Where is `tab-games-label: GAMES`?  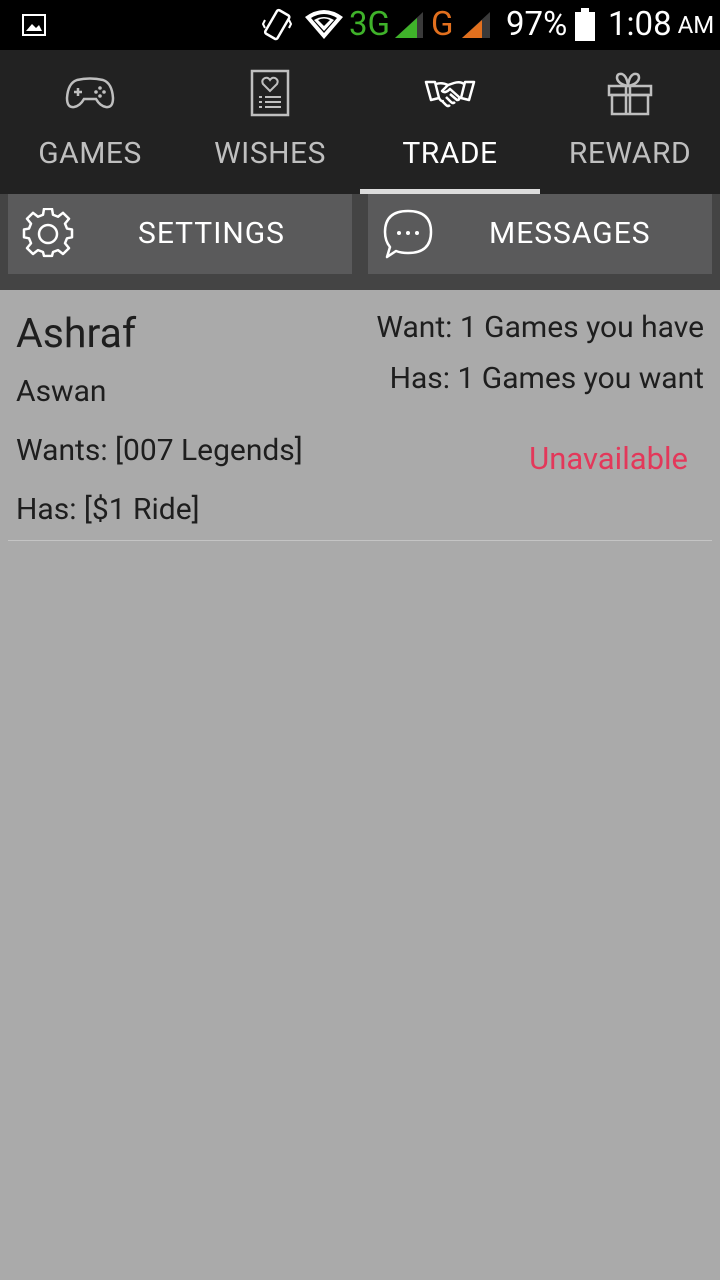
tab-games-label: GAMES is located at coordinates (90, 153).